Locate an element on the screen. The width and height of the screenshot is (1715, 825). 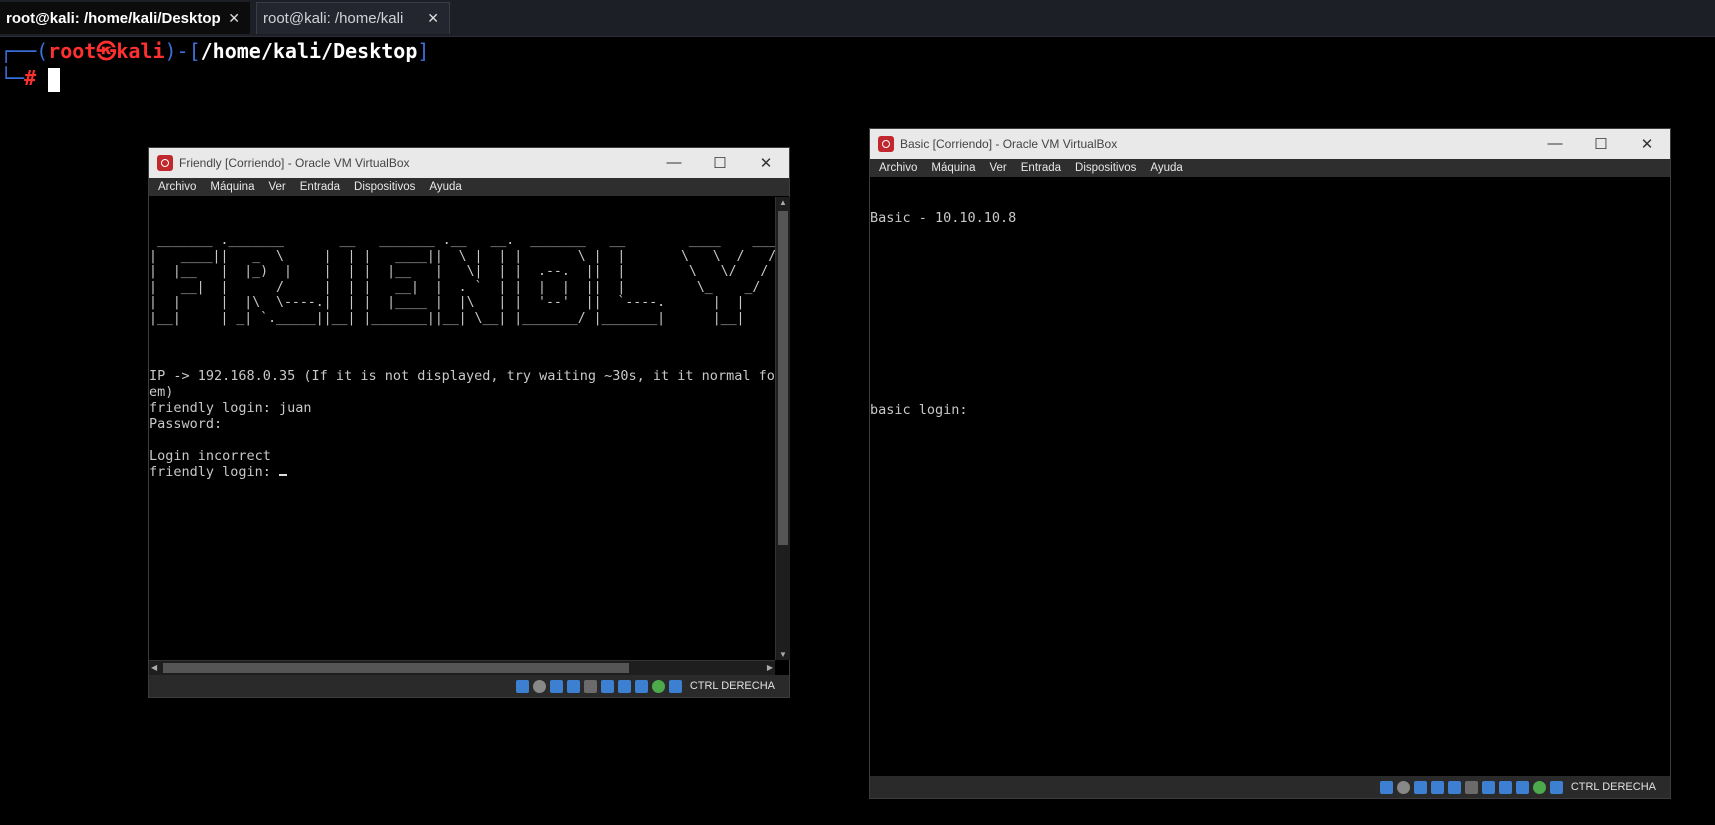
password-line: Password: is located at coordinates (186, 424).